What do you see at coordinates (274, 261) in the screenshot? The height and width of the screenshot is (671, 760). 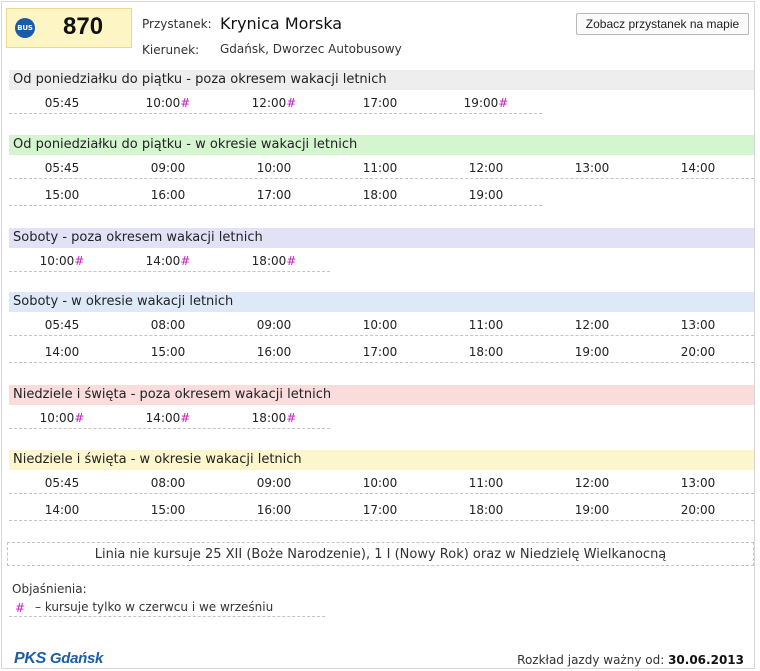 I see `departure-time: 18:00#` at bounding box center [274, 261].